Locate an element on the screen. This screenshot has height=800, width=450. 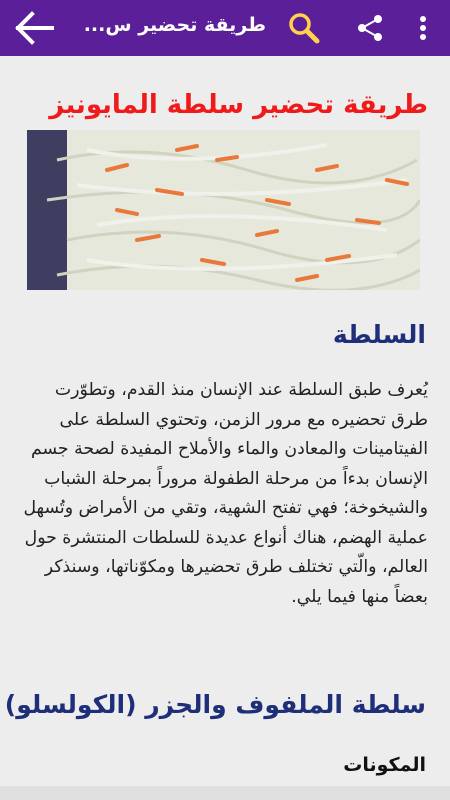
arrow-back-icon is located at coordinates (34, 28).